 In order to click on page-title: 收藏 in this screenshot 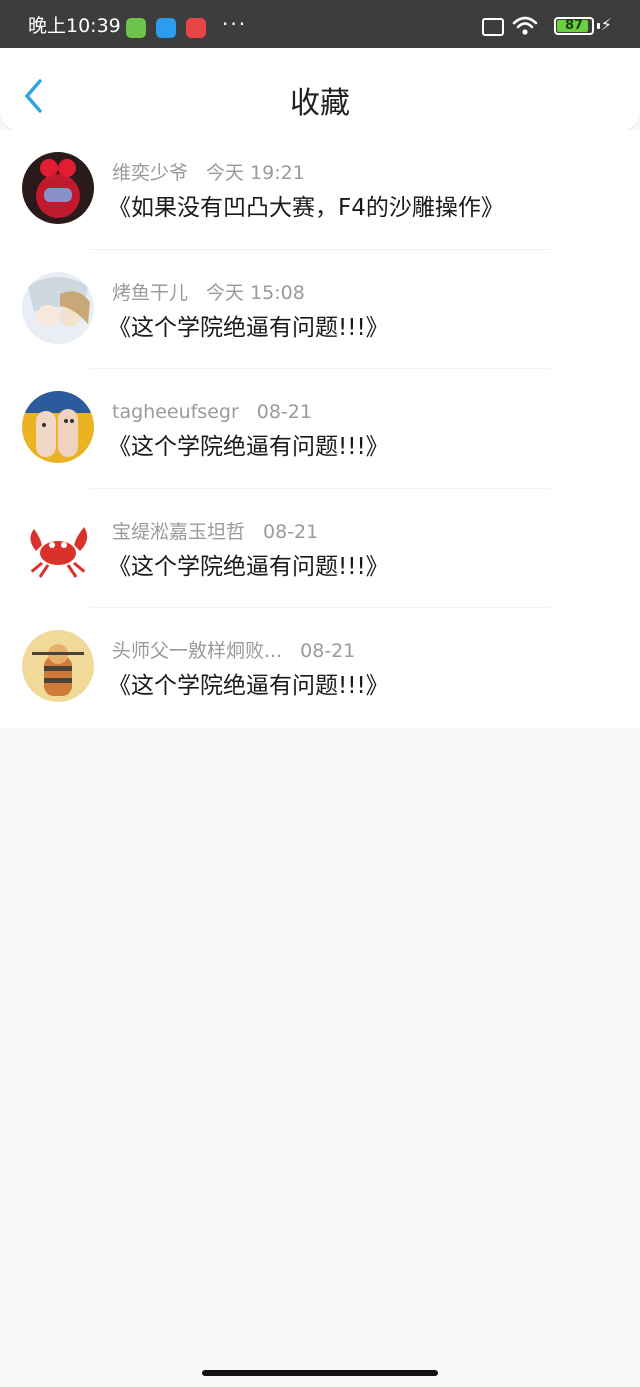, I will do `click(320, 103)`.